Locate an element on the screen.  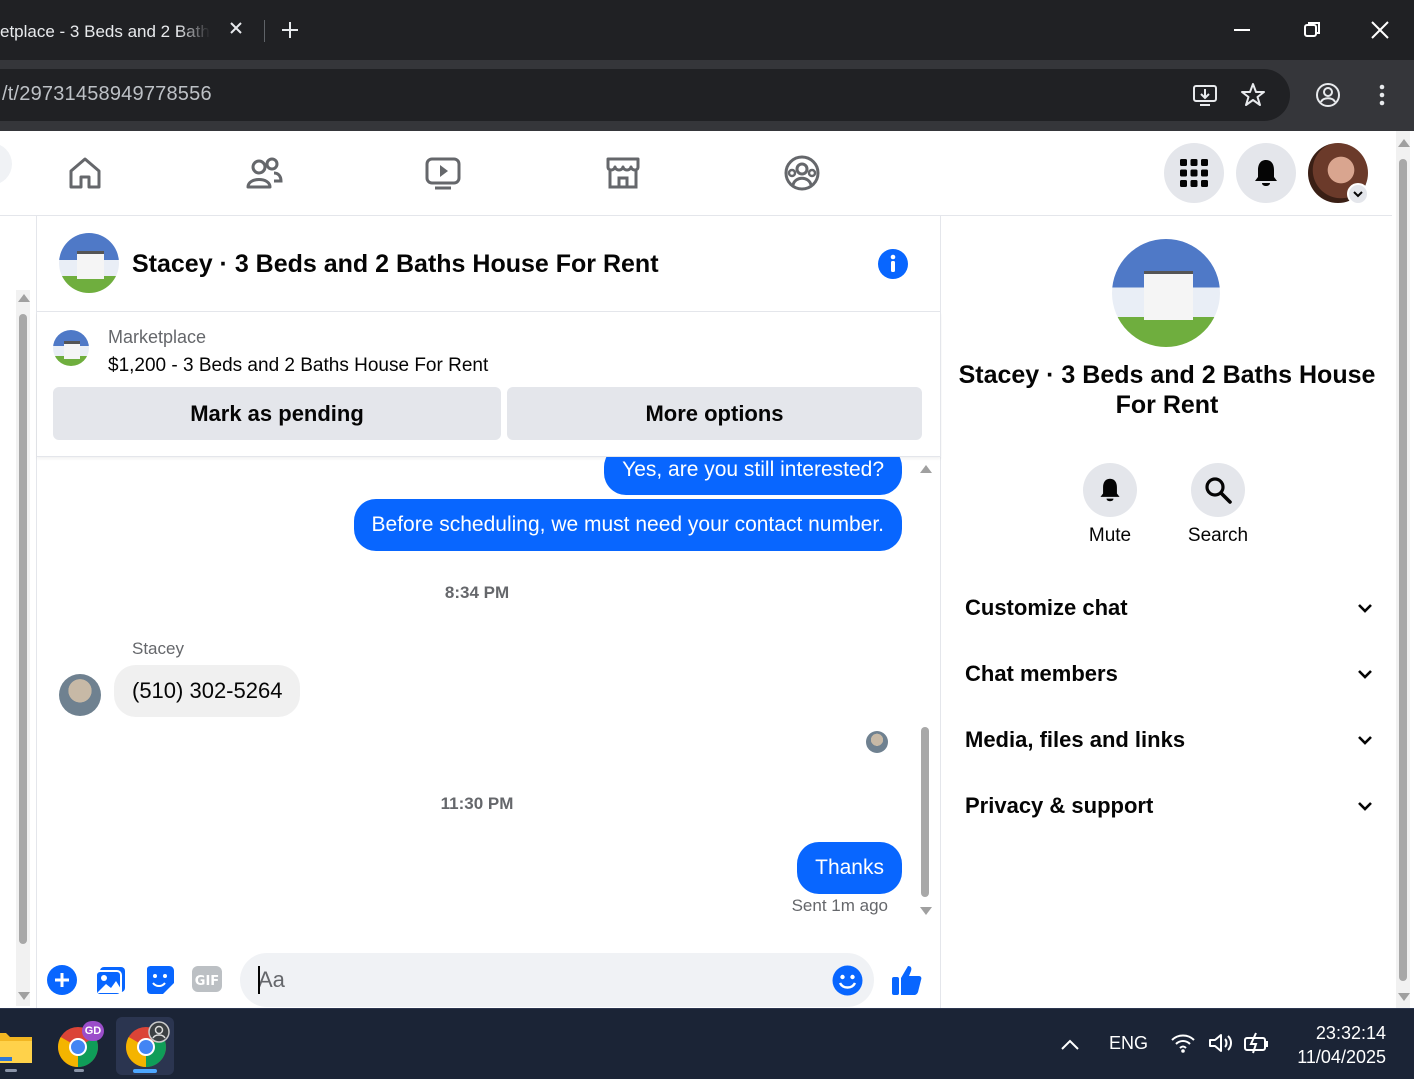
mute-action: Mute is located at coordinates (1110, 505).